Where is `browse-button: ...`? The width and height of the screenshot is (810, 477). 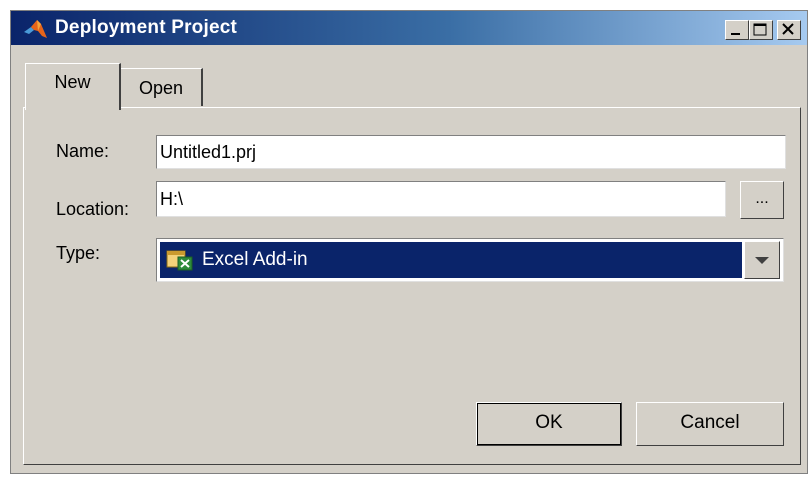 browse-button: ... is located at coordinates (762, 200).